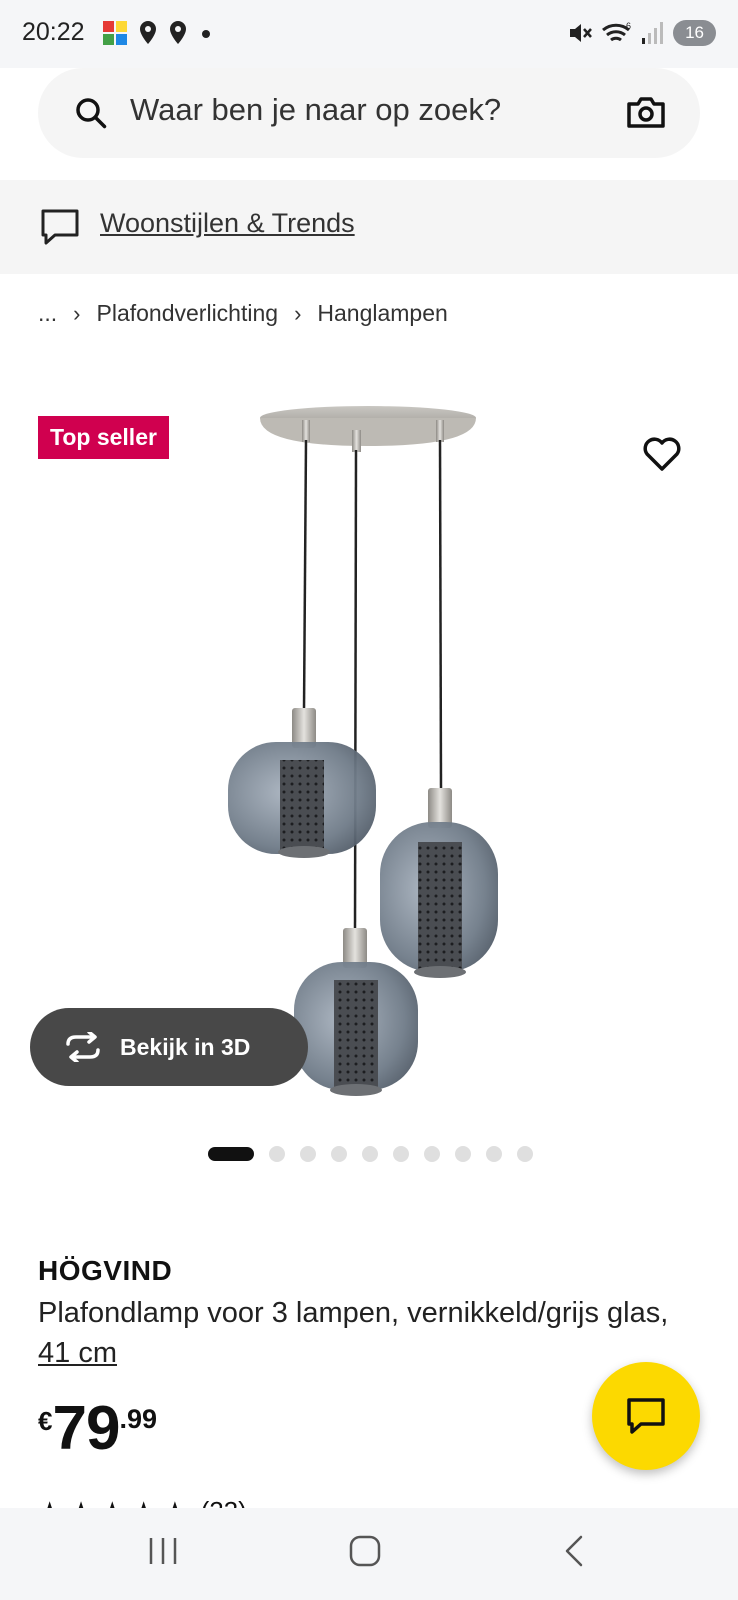 The width and height of the screenshot is (738, 1600). I want to click on breadcrumb-item-hanglampen: Hanglampen, so click(382, 313).